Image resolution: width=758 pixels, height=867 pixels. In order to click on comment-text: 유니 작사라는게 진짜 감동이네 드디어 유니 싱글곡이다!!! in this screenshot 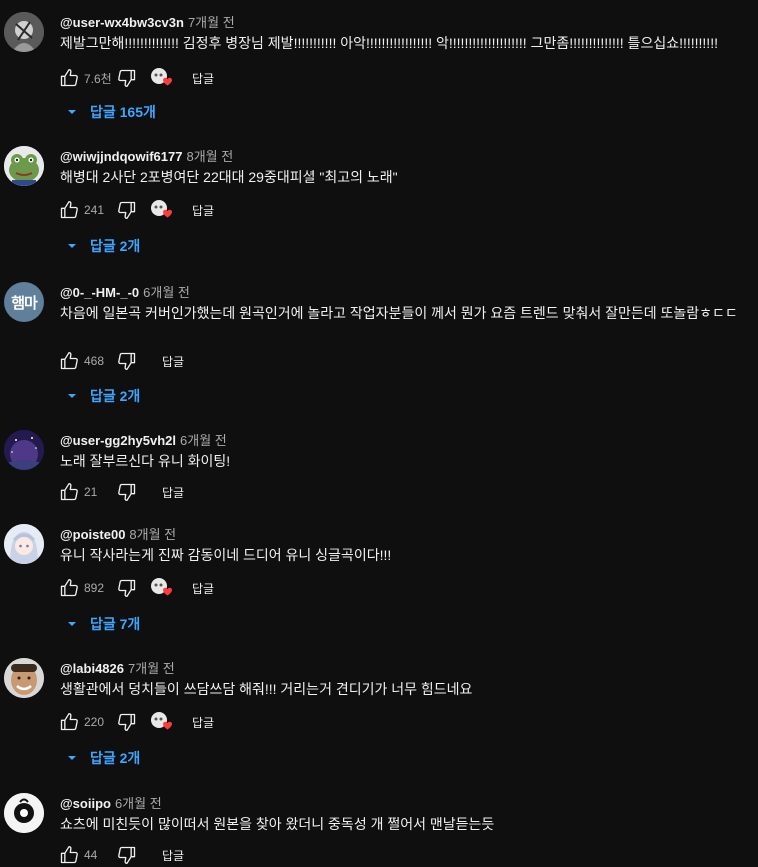, I will do `click(226, 555)`.